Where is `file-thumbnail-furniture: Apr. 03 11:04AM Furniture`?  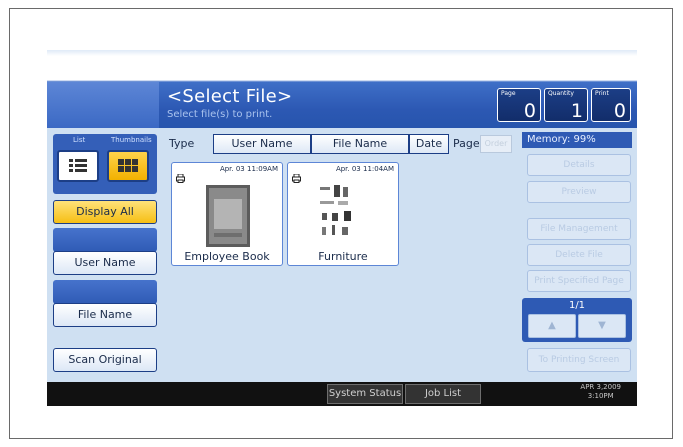 file-thumbnail-furniture: Apr. 03 11:04AM Furniture is located at coordinates (343, 214).